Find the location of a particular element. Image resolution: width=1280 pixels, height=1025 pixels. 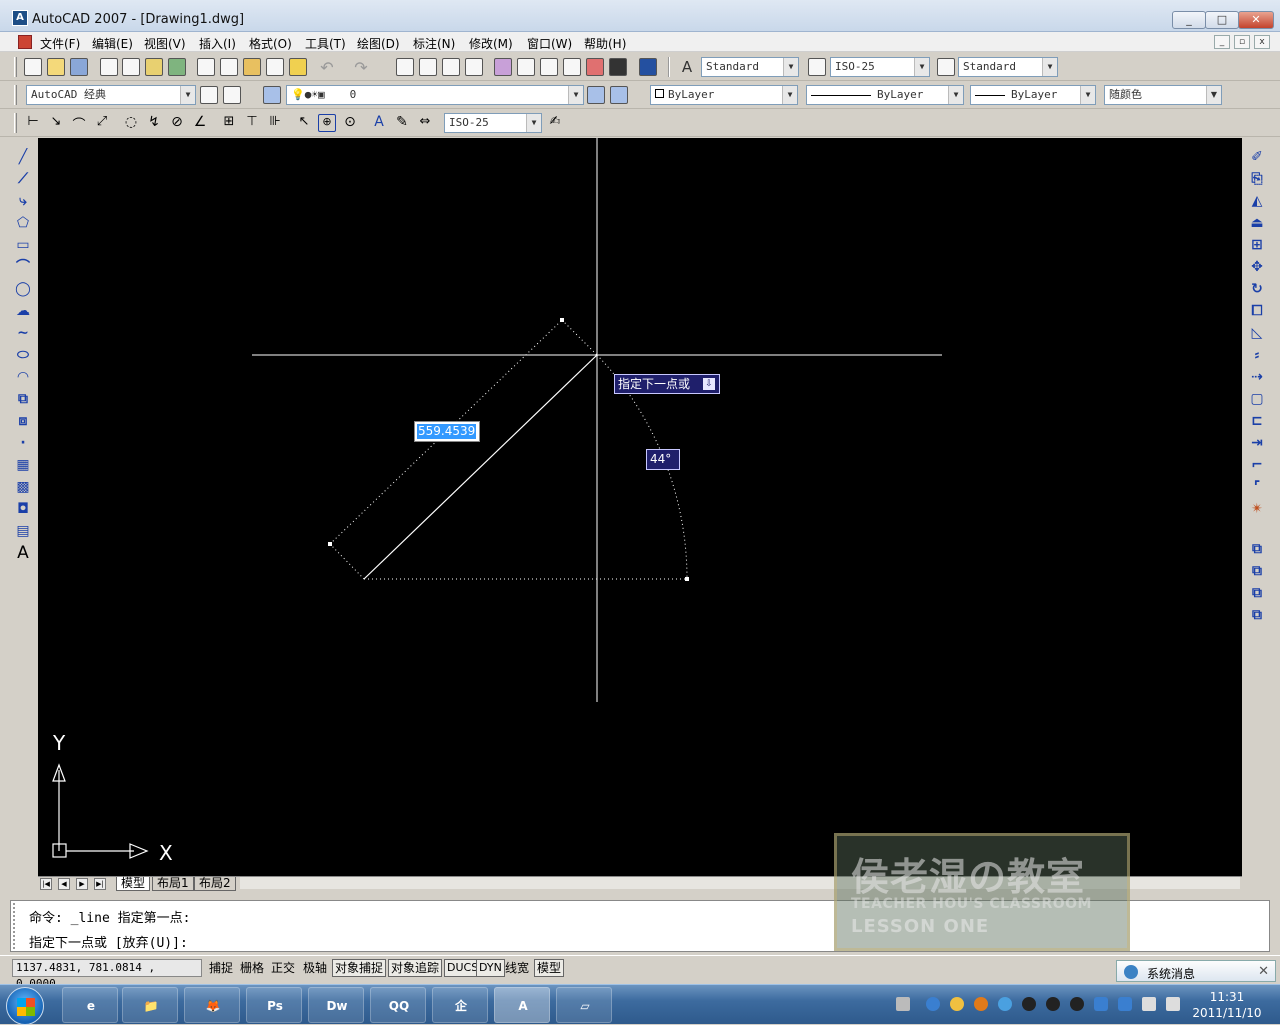

menu-draw: 绘图(D) is located at coordinates (378, 43).